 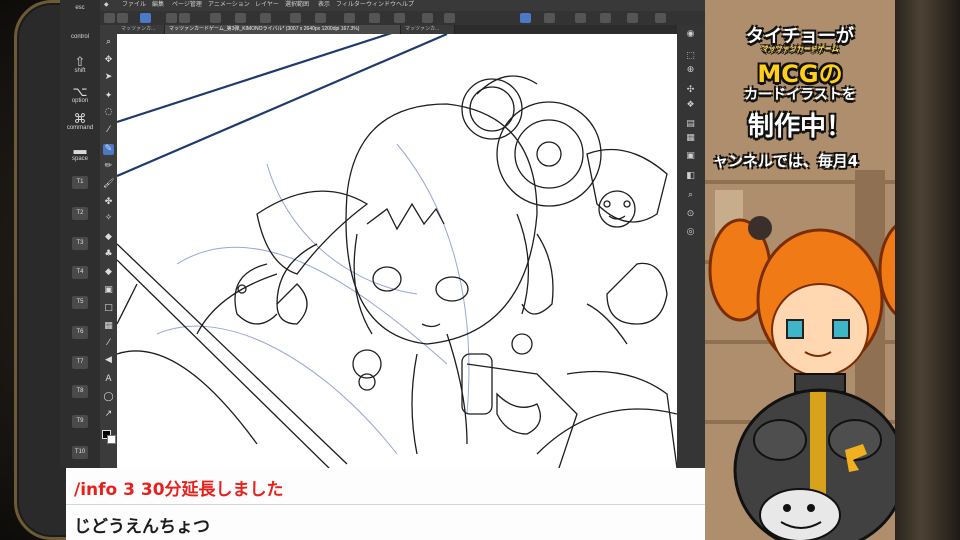 I want to click on wand-icon: ✦, so click(x=108, y=96).